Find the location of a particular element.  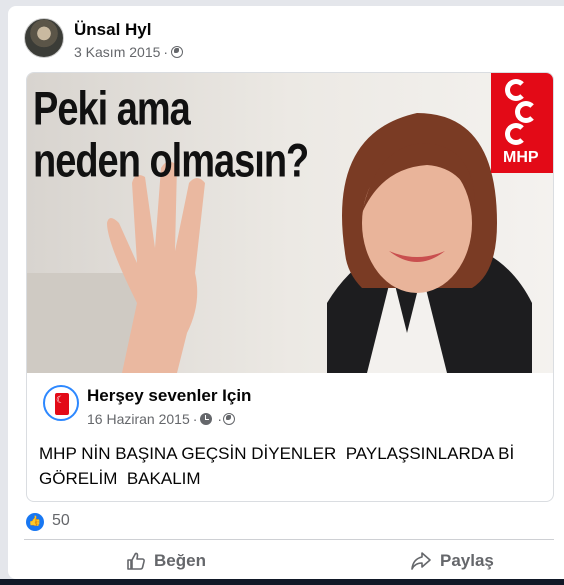

turkish-flag-icon is located at coordinates (62, 404).